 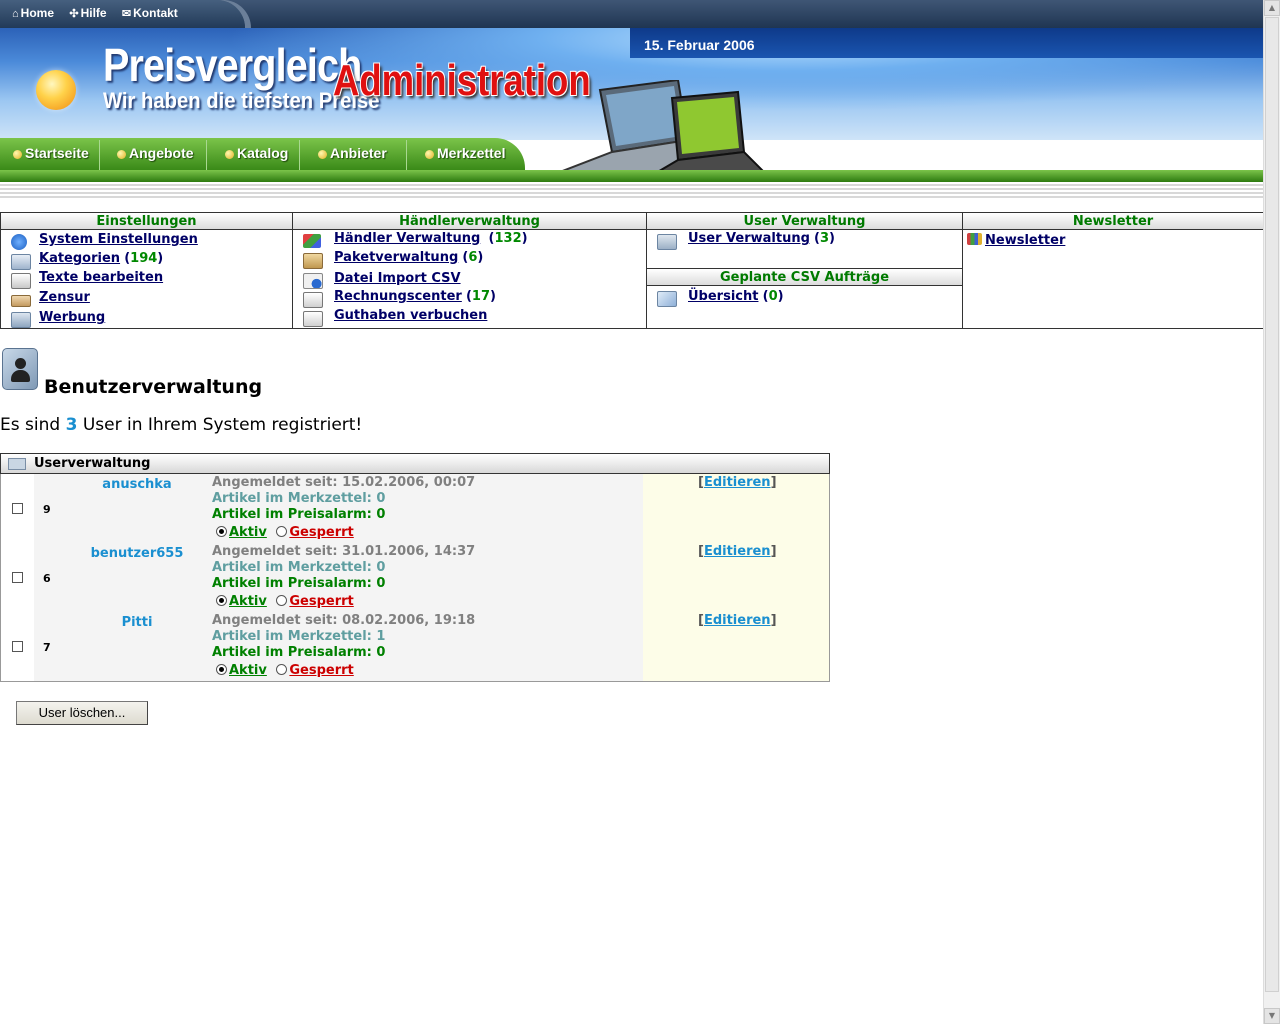 I want to click on user-name-link: anuschka, so click(x=137, y=484).